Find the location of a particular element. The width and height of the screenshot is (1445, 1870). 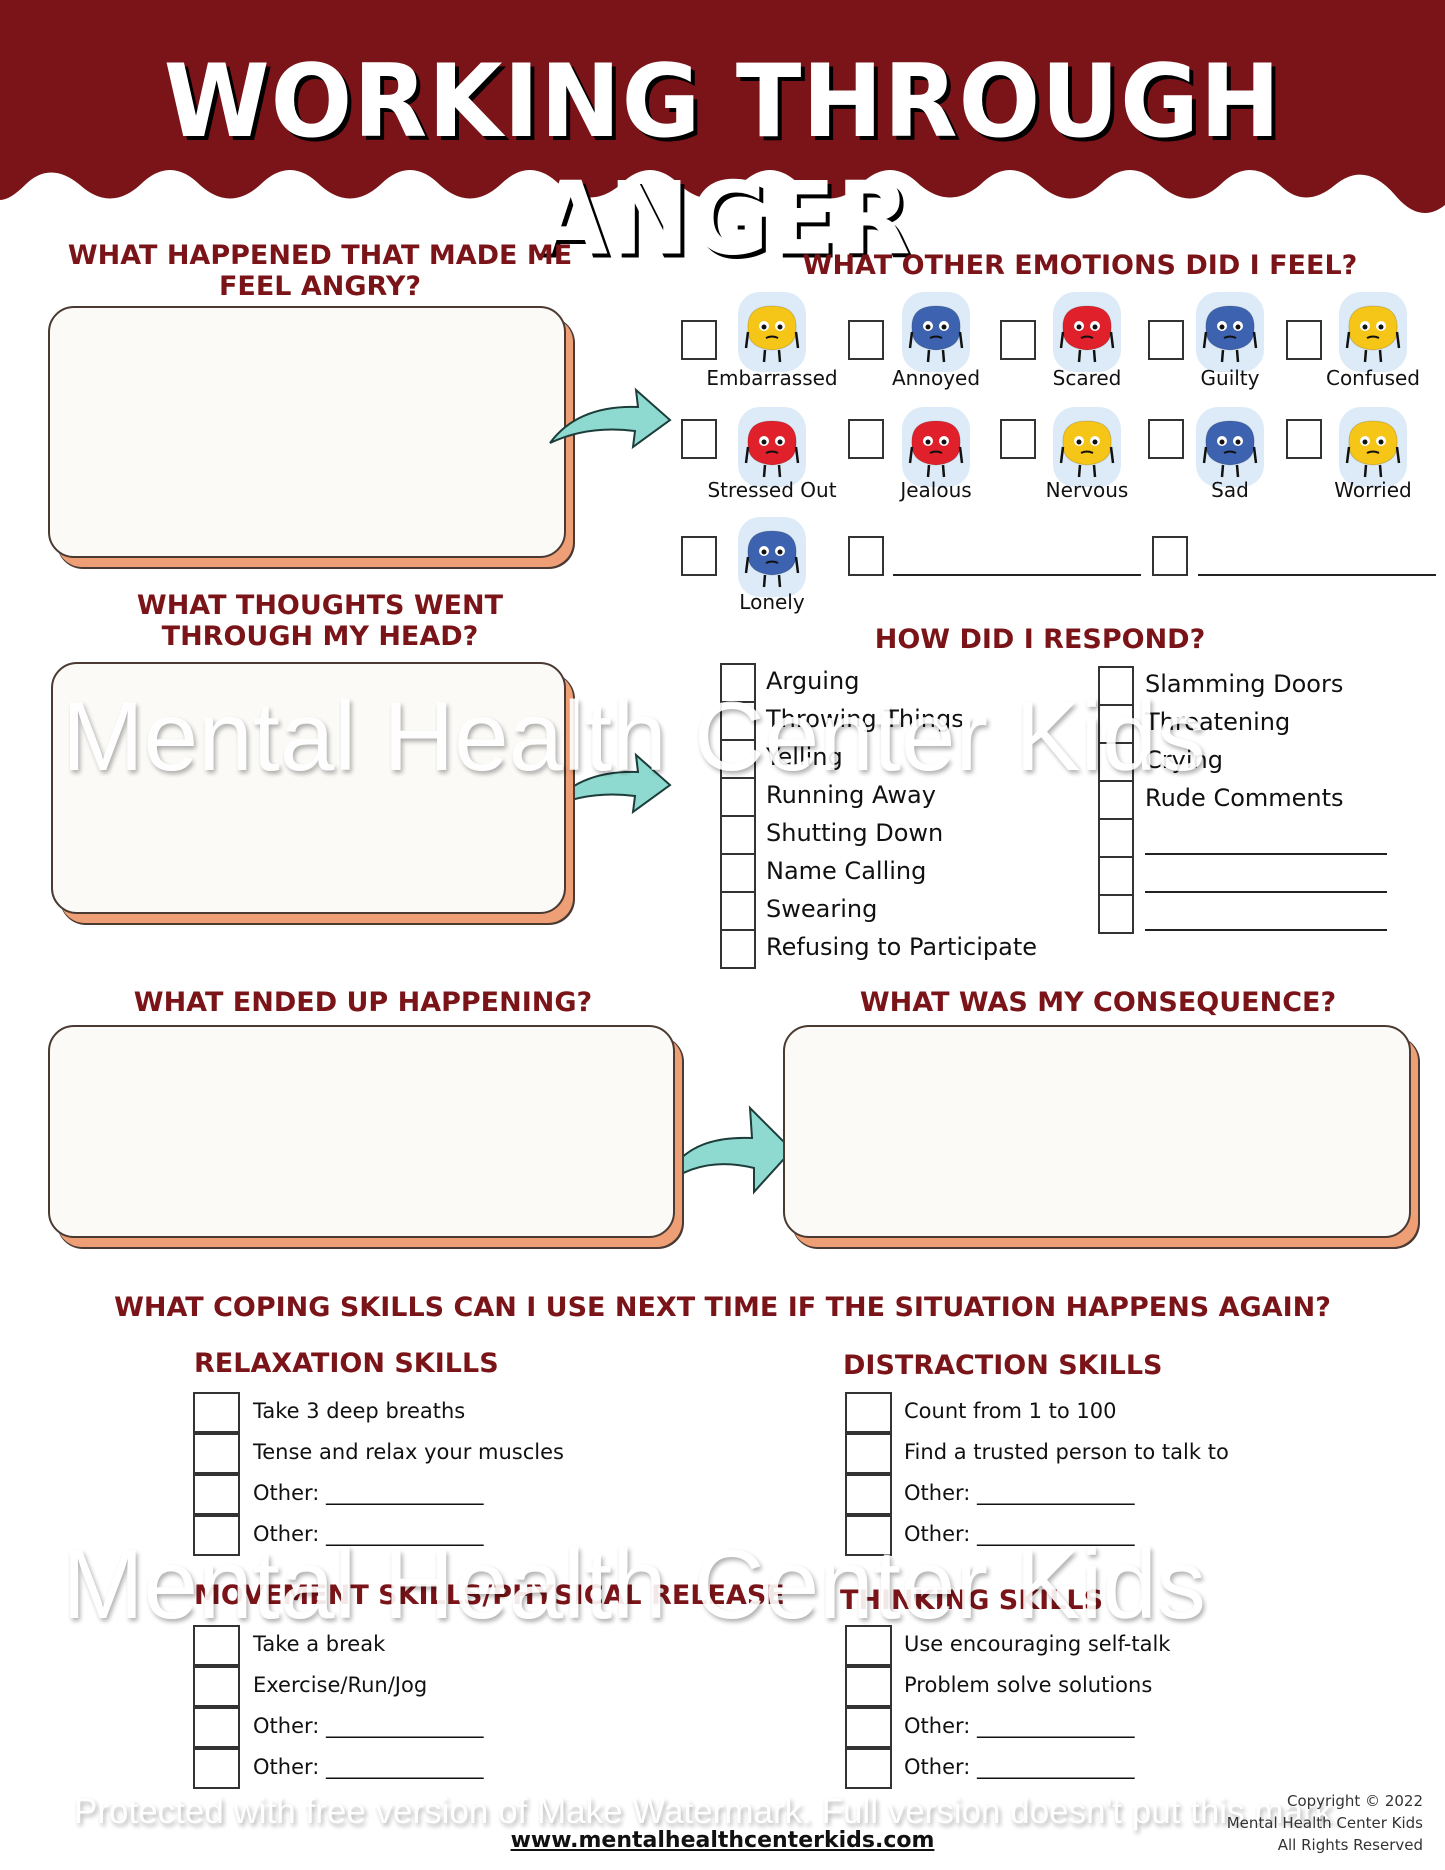

blue-brain-guilty-icon is located at coordinates (1230, 332).